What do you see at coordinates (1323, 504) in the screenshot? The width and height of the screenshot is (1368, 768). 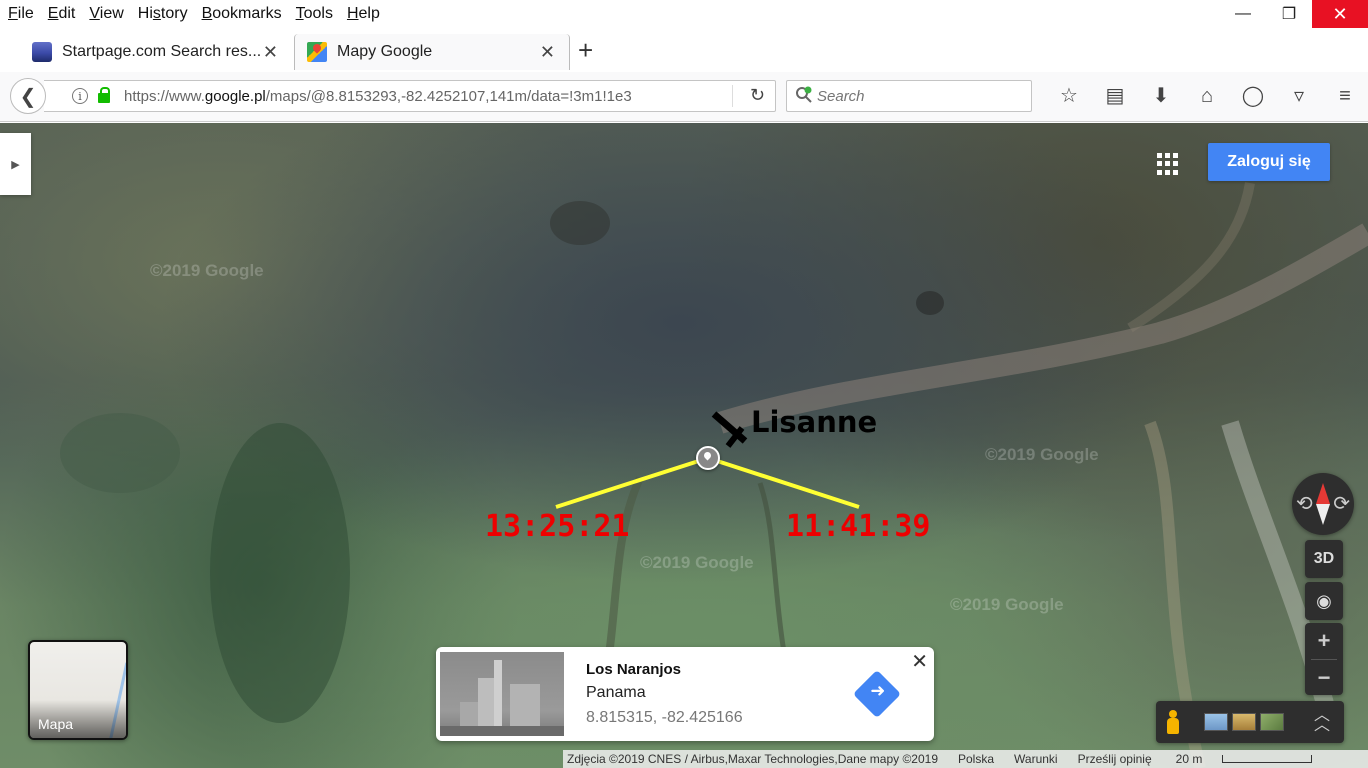 I see `compass-icon: ⟲ ⟳` at bounding box center [1323, 504].